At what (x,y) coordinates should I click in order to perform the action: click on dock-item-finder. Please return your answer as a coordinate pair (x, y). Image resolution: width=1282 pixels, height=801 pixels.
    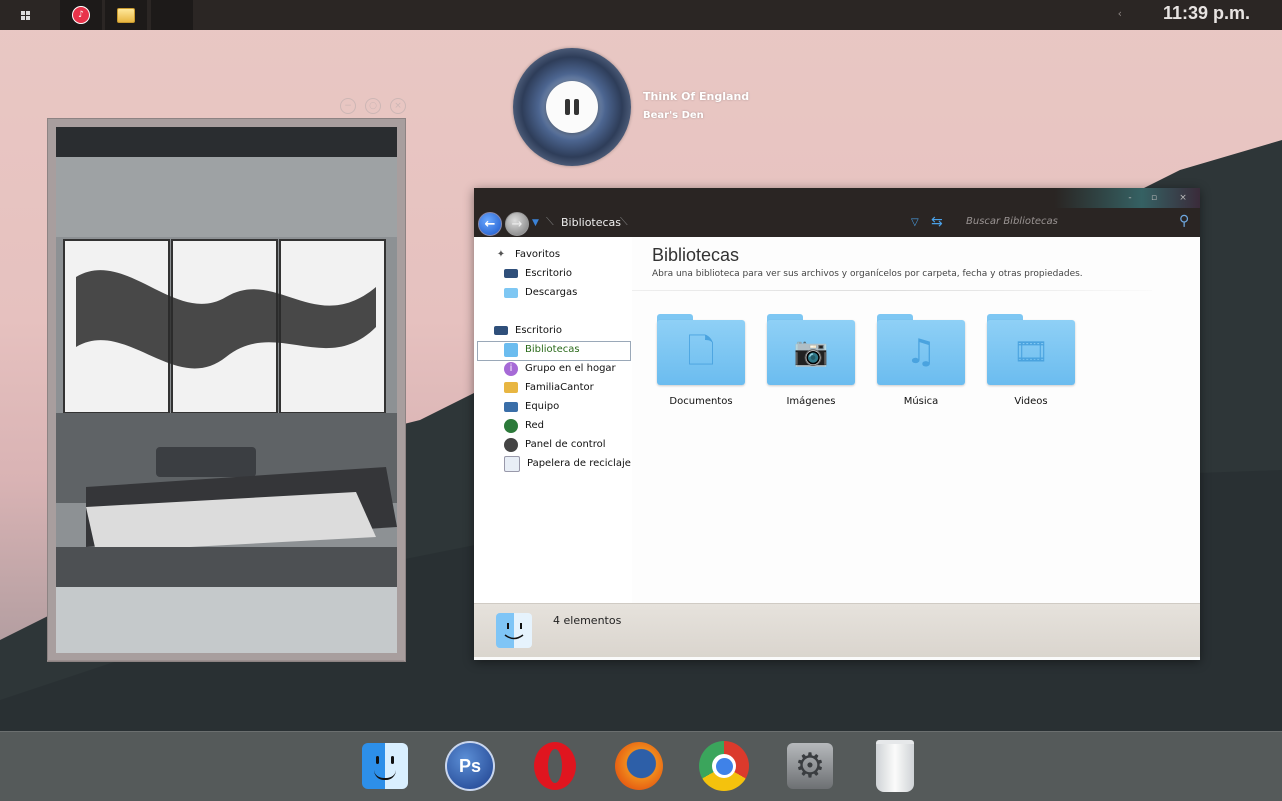
    Looking at the image, I should click on (385, 766).